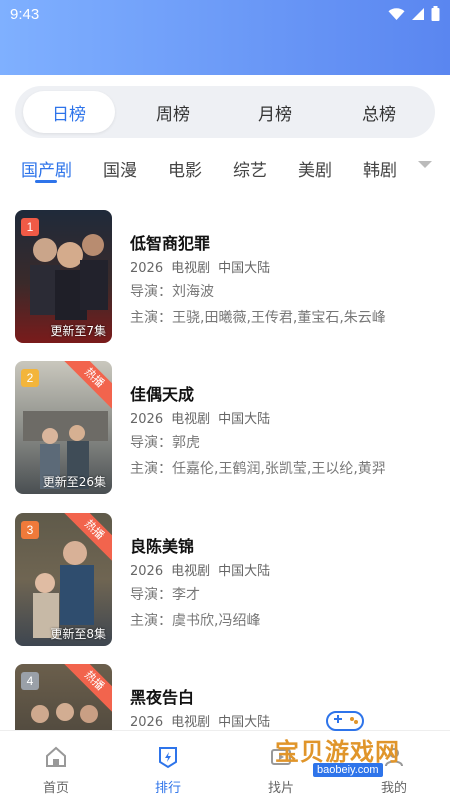 Image resolution: width=450 pixels, height=800 pixels. I want to click on list-item: 4 热播 黑夜告白 2026 电视剧 中国大陆, so click(225, 697).